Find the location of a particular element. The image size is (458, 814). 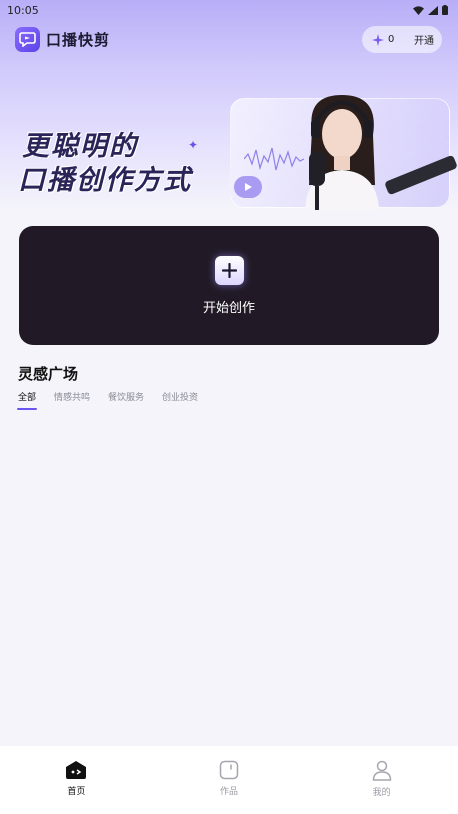

banner-play-icon is located at coordinates (248, 187).